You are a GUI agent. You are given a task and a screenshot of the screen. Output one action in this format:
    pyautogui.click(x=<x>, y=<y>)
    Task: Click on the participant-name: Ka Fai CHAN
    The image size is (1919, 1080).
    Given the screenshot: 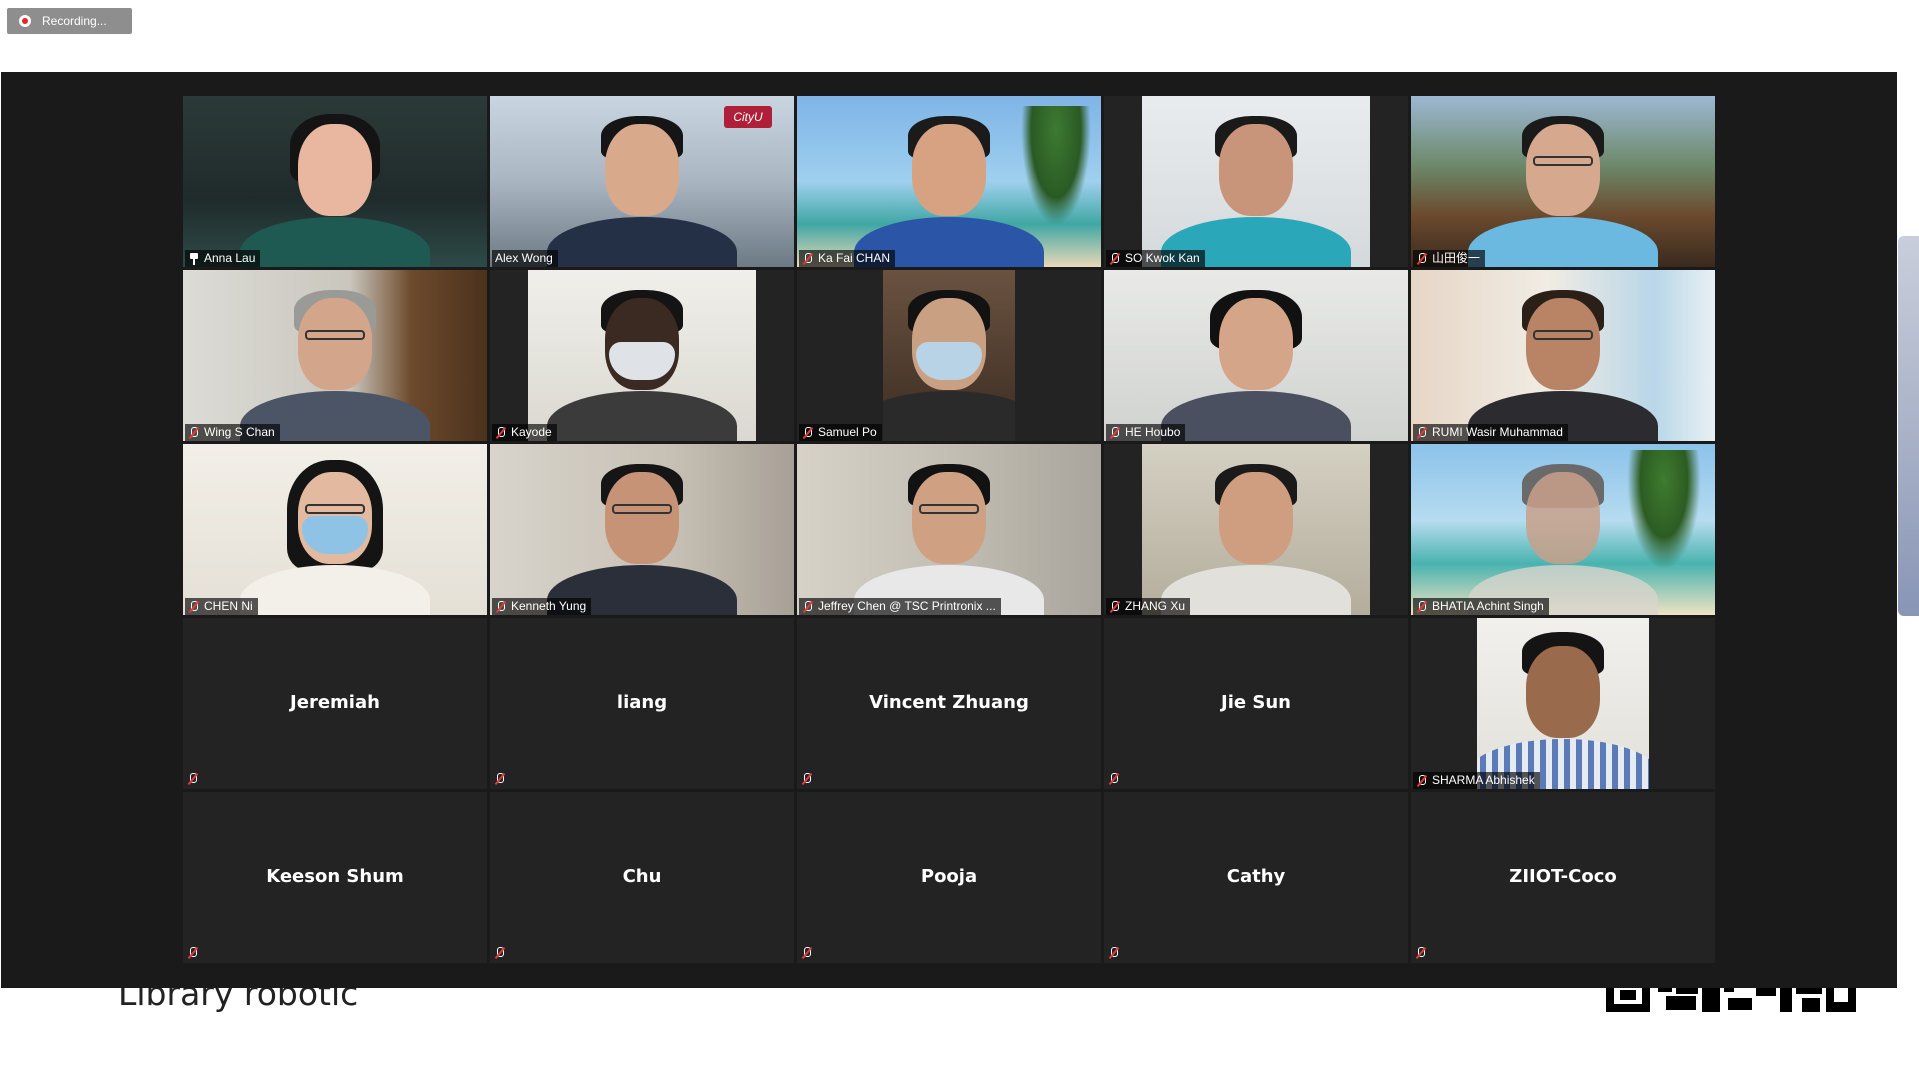 What is the action you would take?
    pyautogui.click(x=854, y=258)
    